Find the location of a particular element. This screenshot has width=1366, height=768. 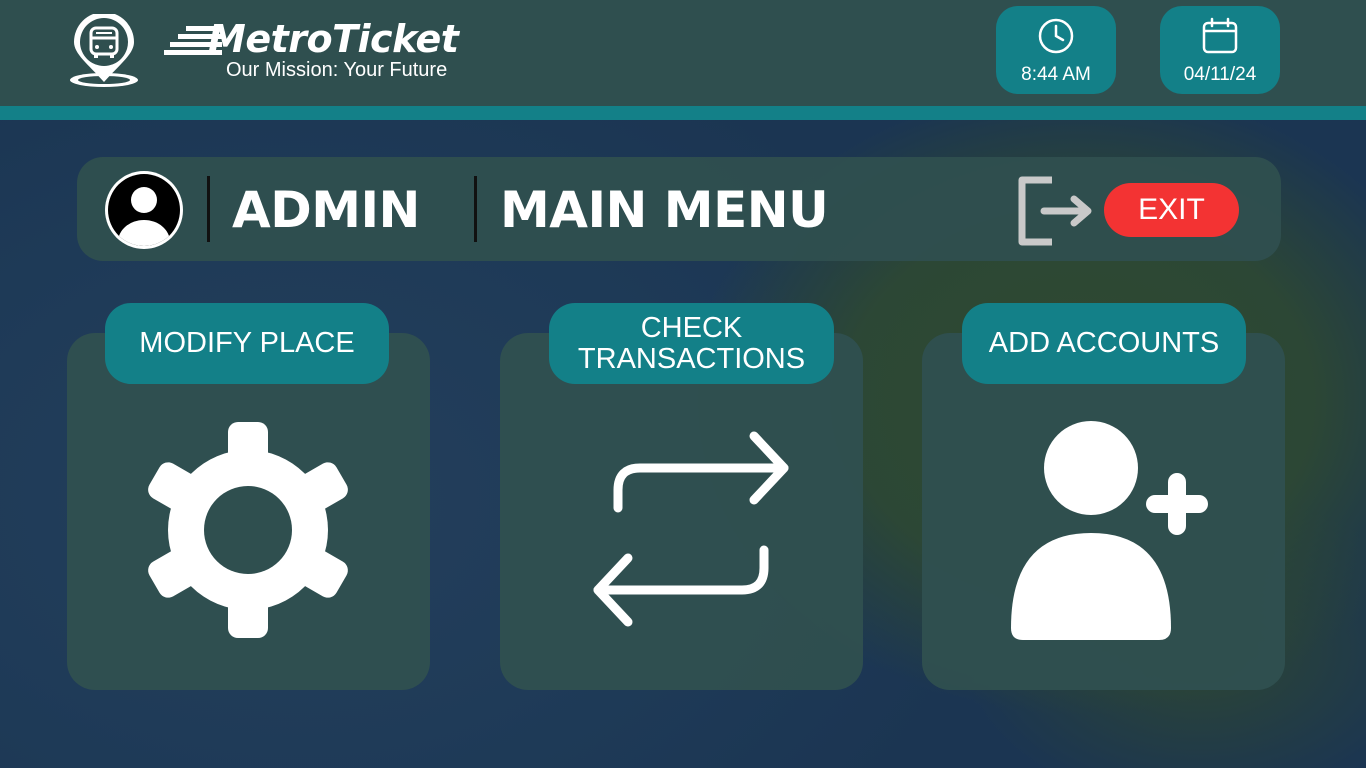

top-bar-stripe is located at coordinates (683, 113).